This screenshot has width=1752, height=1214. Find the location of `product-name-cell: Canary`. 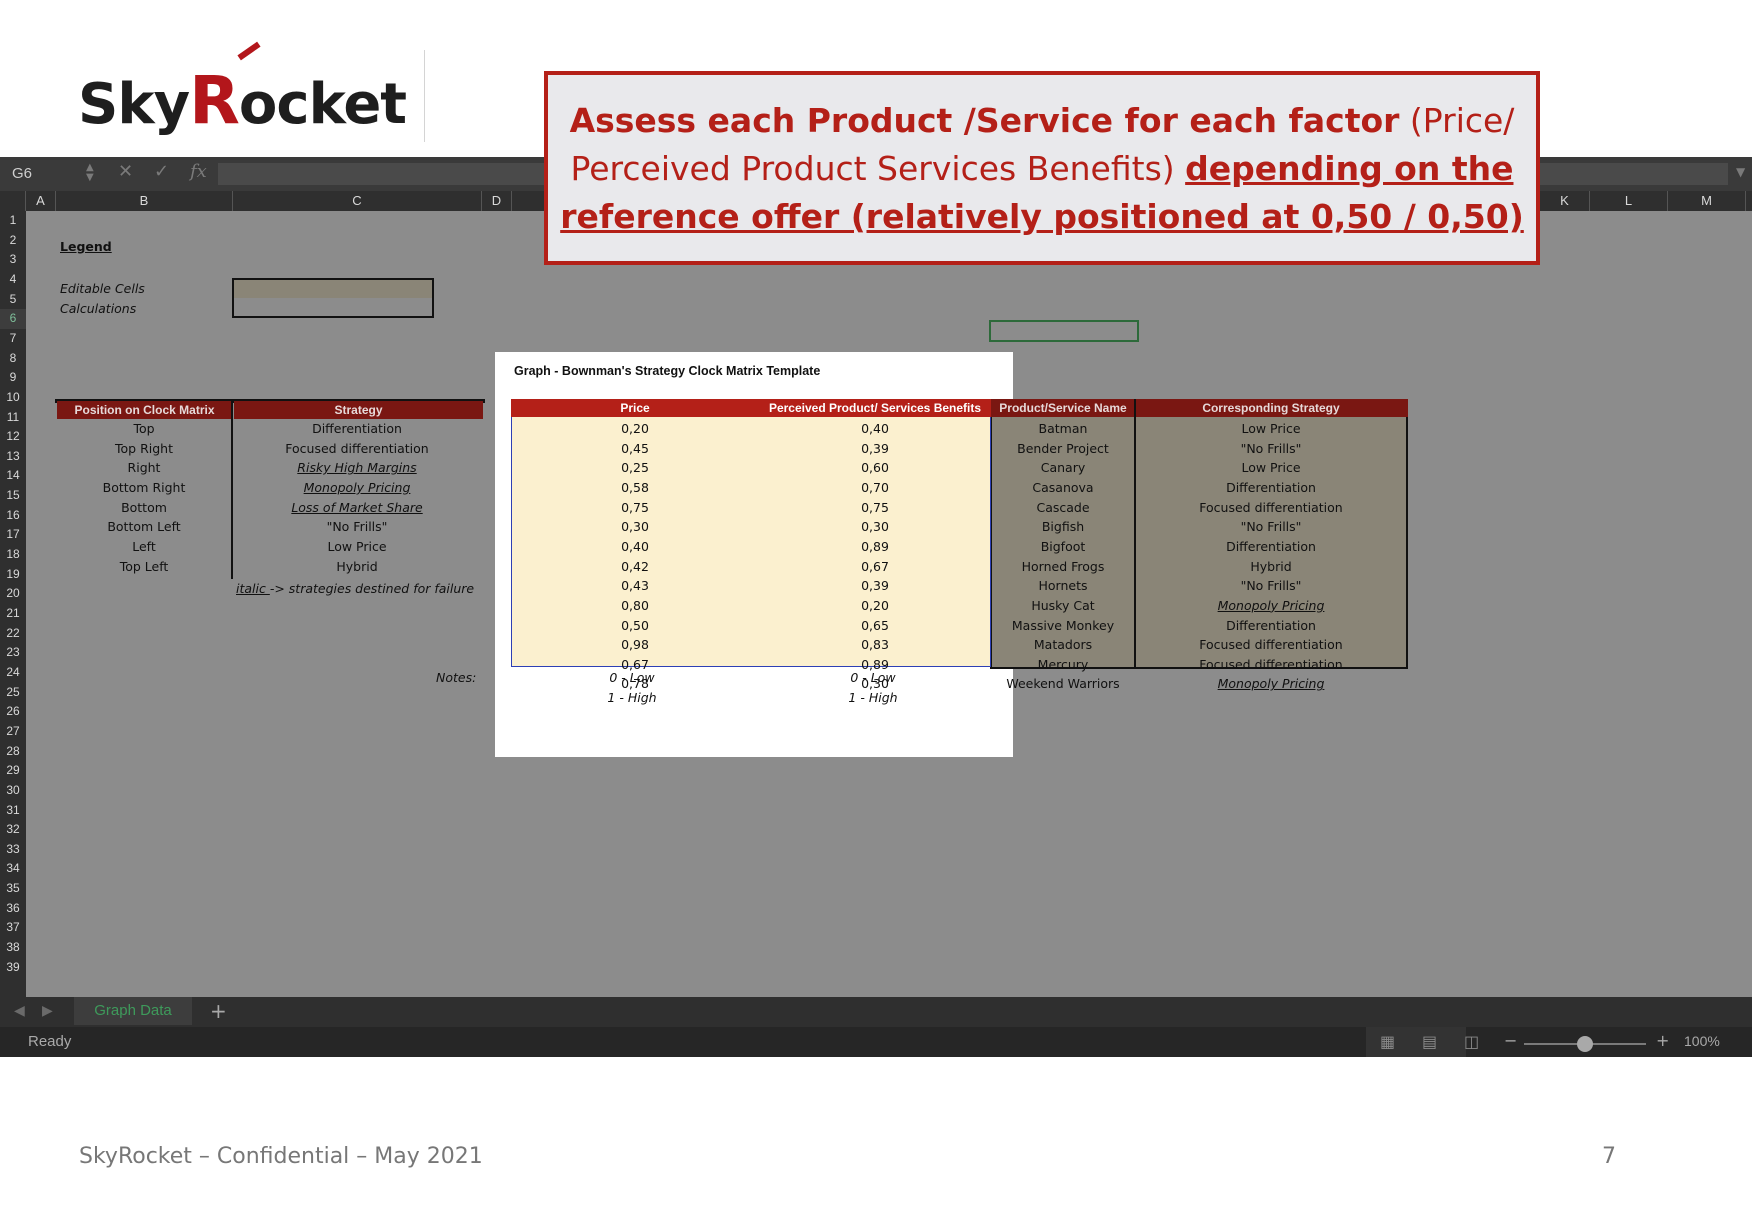

product-name-cell: Canary is located at coordinates (1063, 468).